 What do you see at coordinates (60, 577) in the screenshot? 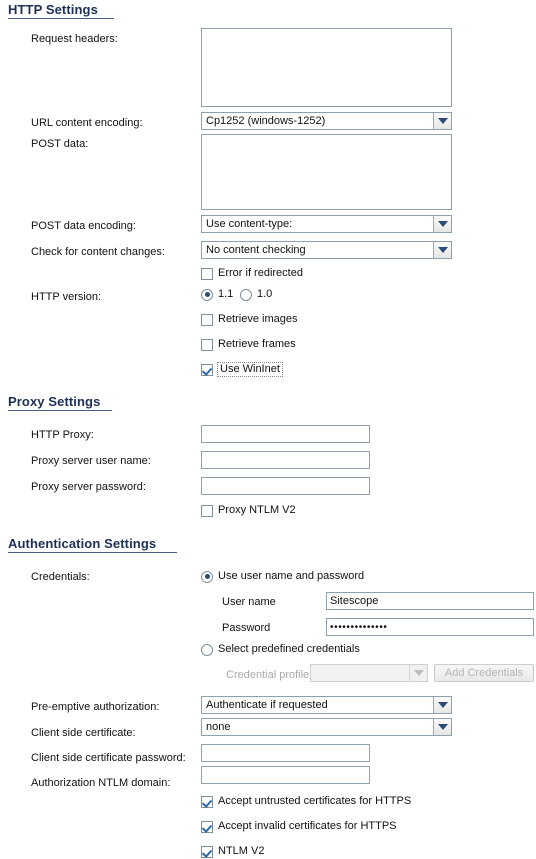
I see `label-credentials: Credentials:` at bounding box center [60, 577].